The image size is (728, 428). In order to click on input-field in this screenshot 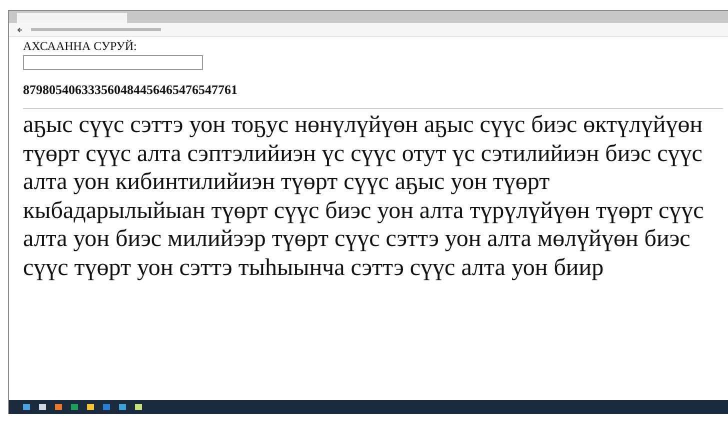, I will do `click(113, 62)`.